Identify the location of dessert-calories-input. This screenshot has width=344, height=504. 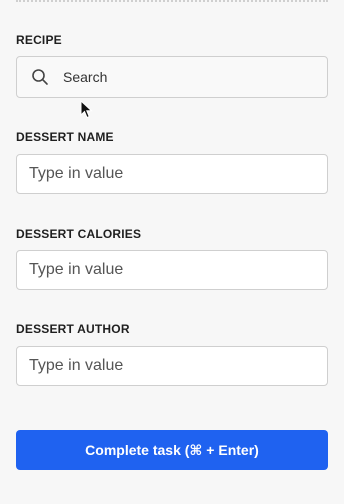
(172, 270).